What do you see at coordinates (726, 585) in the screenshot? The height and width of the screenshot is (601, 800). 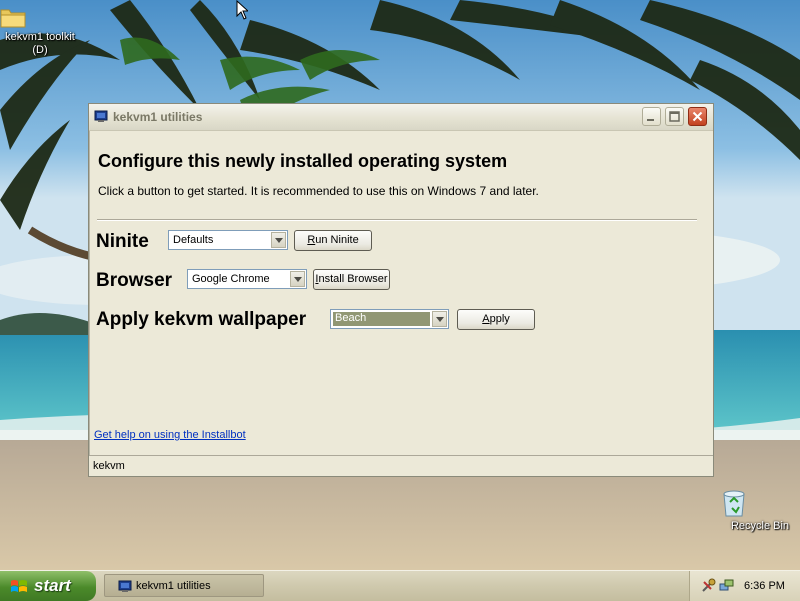 I see `network-icon` at bounding box center [726, 585].